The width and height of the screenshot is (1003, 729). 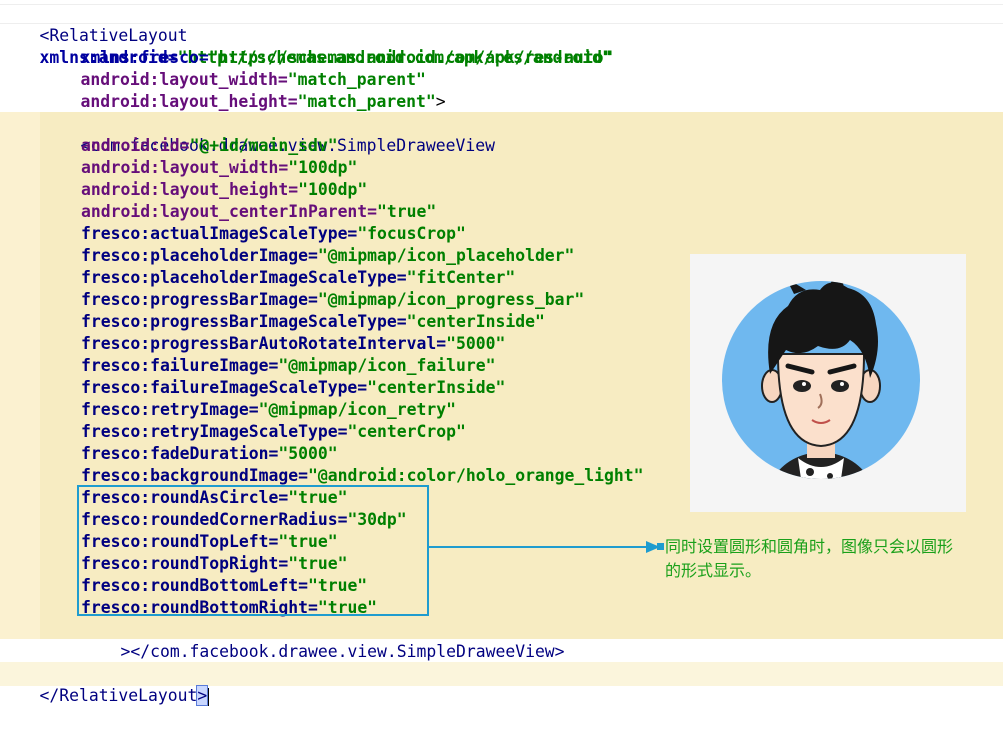 What do you see at coordinates (660, 546) in the screenshot?
I see `callout-marker-icon` at bounding box center [660, 546].